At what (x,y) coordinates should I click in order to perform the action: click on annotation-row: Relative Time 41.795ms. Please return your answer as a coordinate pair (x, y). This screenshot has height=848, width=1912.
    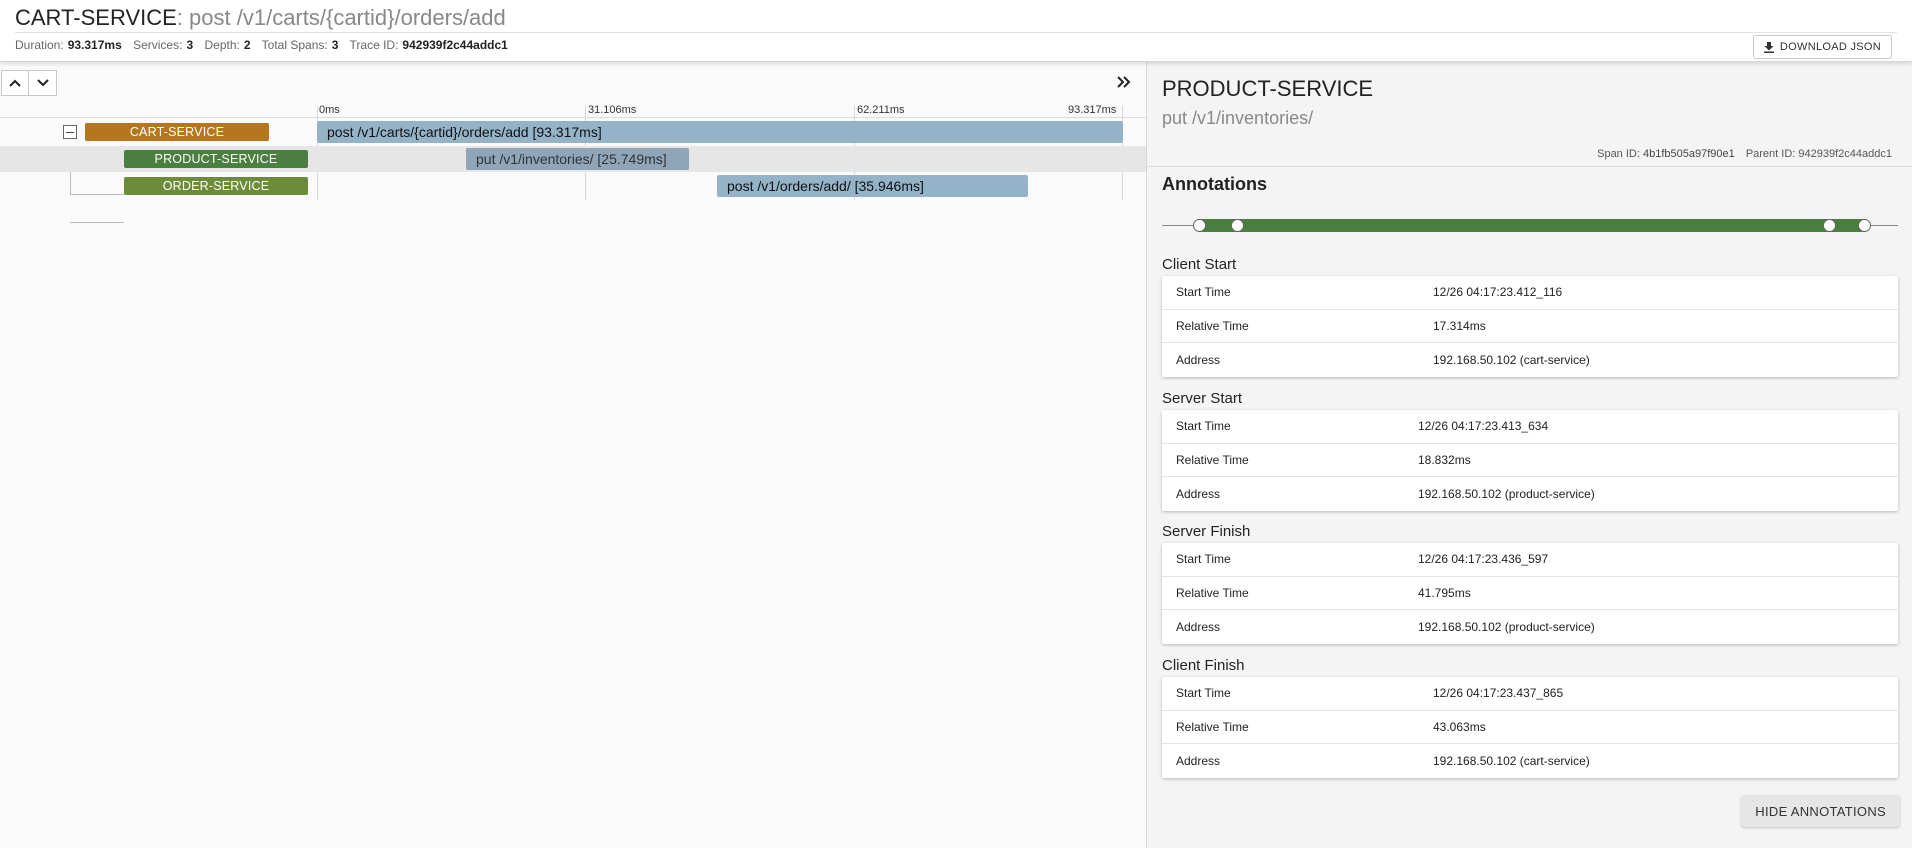
    Looking at the image, I should click on (1530, 593).